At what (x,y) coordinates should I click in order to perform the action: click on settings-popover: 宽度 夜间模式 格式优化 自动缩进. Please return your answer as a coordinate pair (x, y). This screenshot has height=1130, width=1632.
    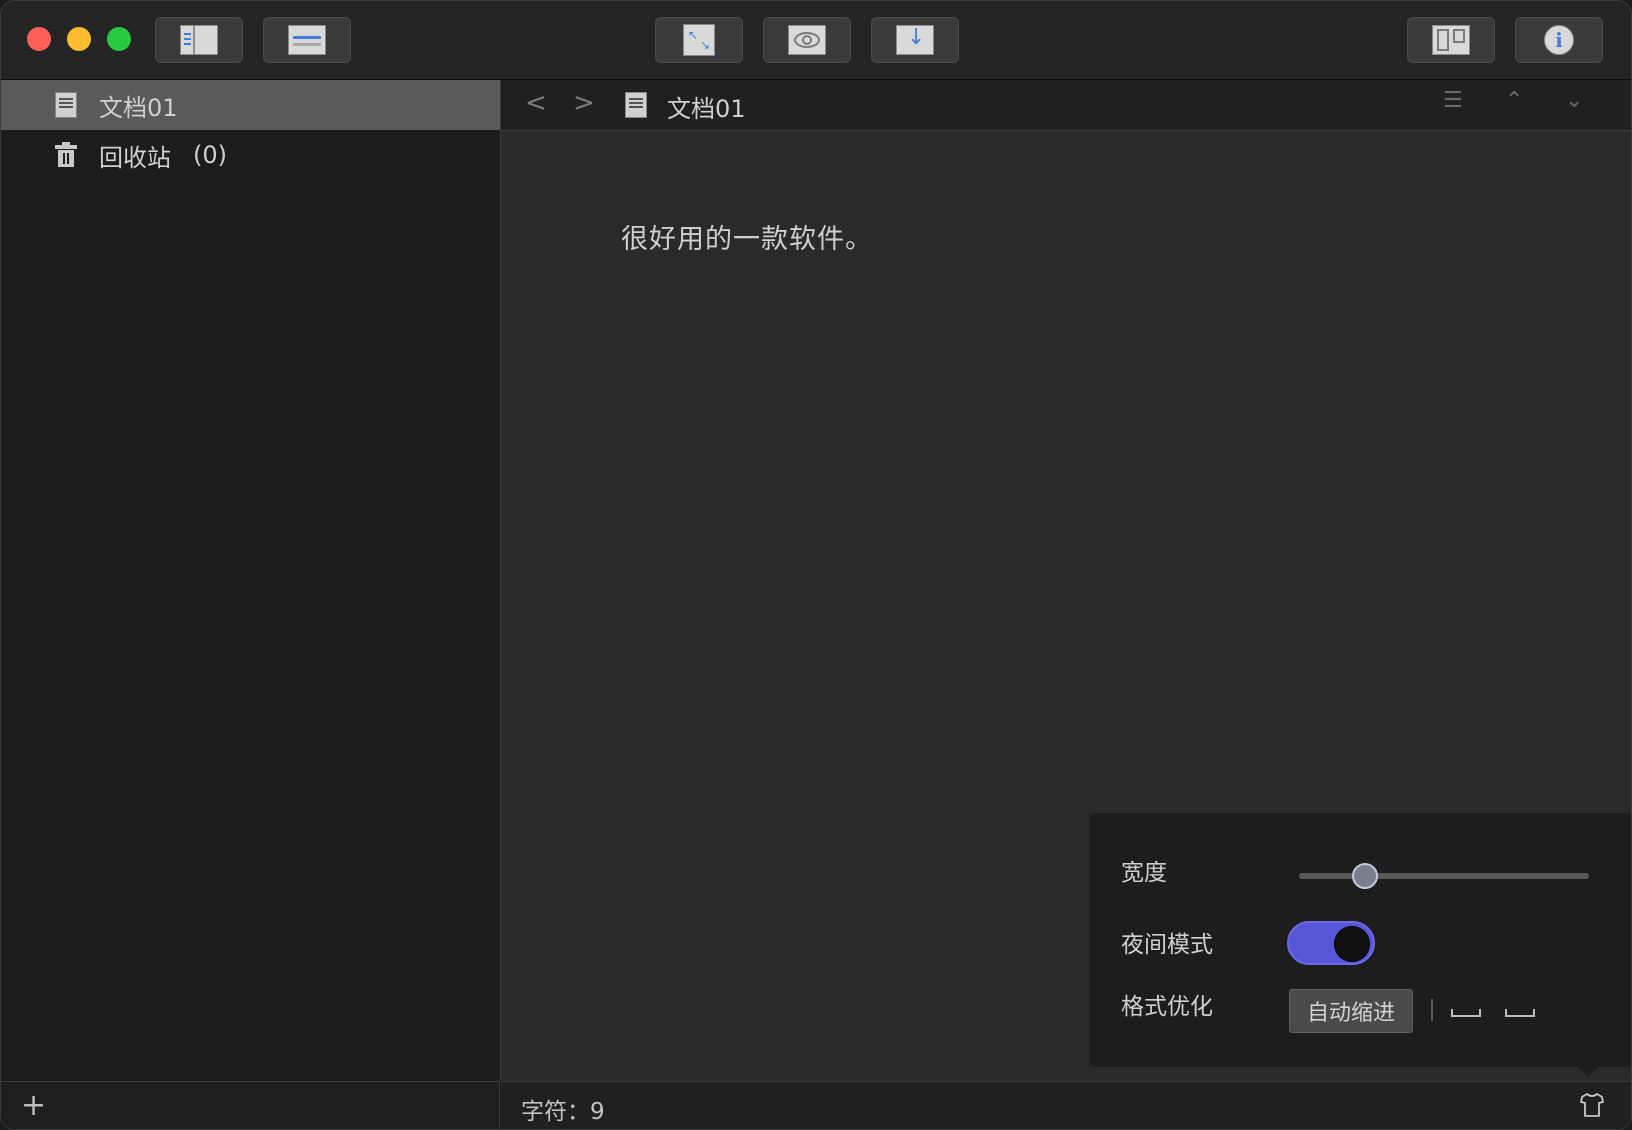
    Looking at the image, I should click on (1360, 945).